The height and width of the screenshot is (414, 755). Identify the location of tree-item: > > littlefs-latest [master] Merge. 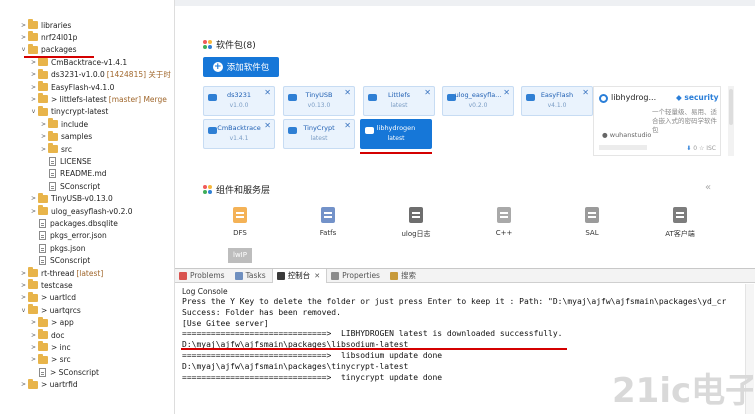
(98, 99).